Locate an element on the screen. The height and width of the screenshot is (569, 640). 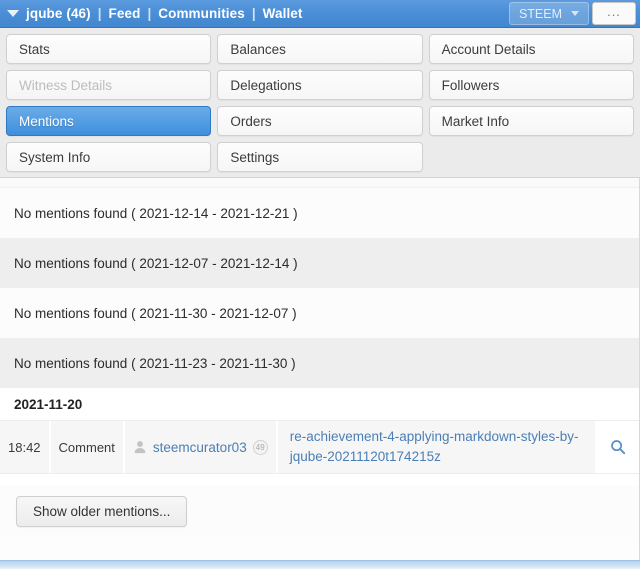
content-top-spacer is located at coordinates (319, 183).